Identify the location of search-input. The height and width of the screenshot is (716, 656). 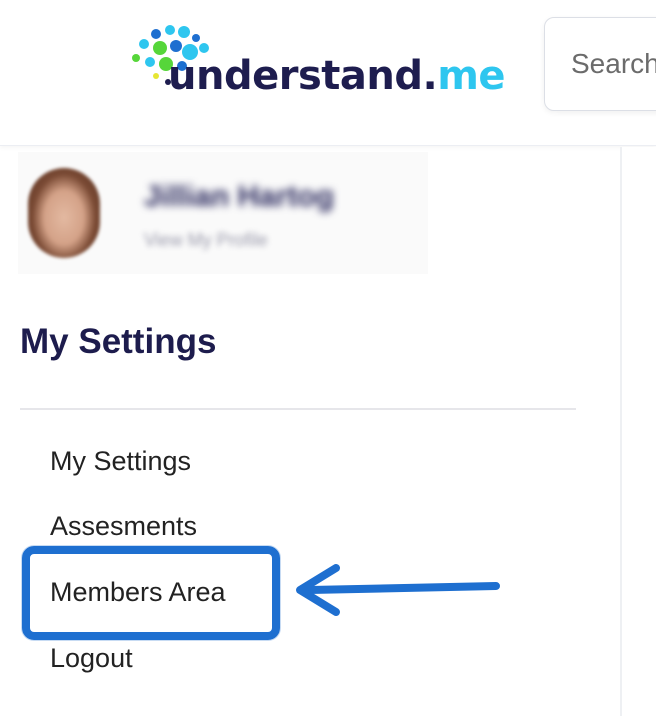
(613, 64).